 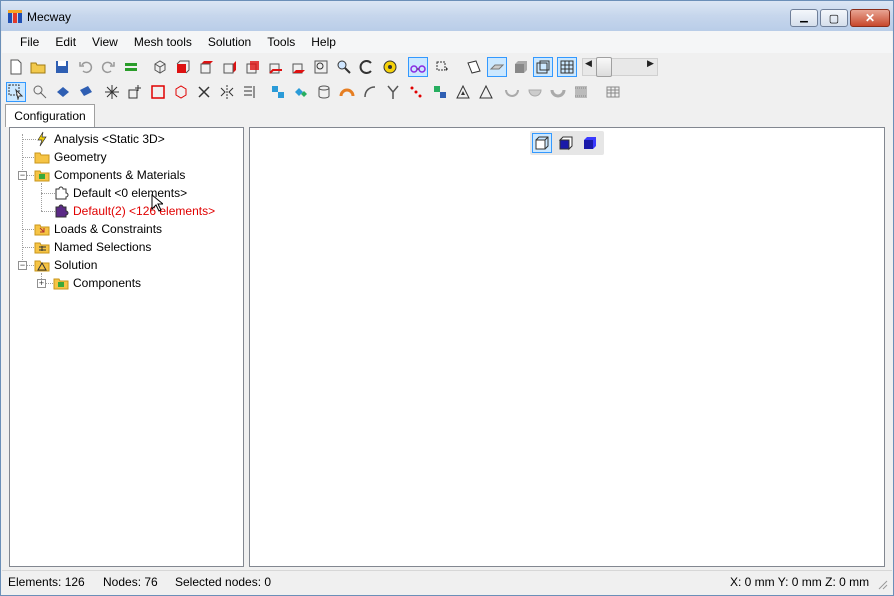 I want to click on tree-item-components-materials: Components & Materials, so click(x=109, y=175).